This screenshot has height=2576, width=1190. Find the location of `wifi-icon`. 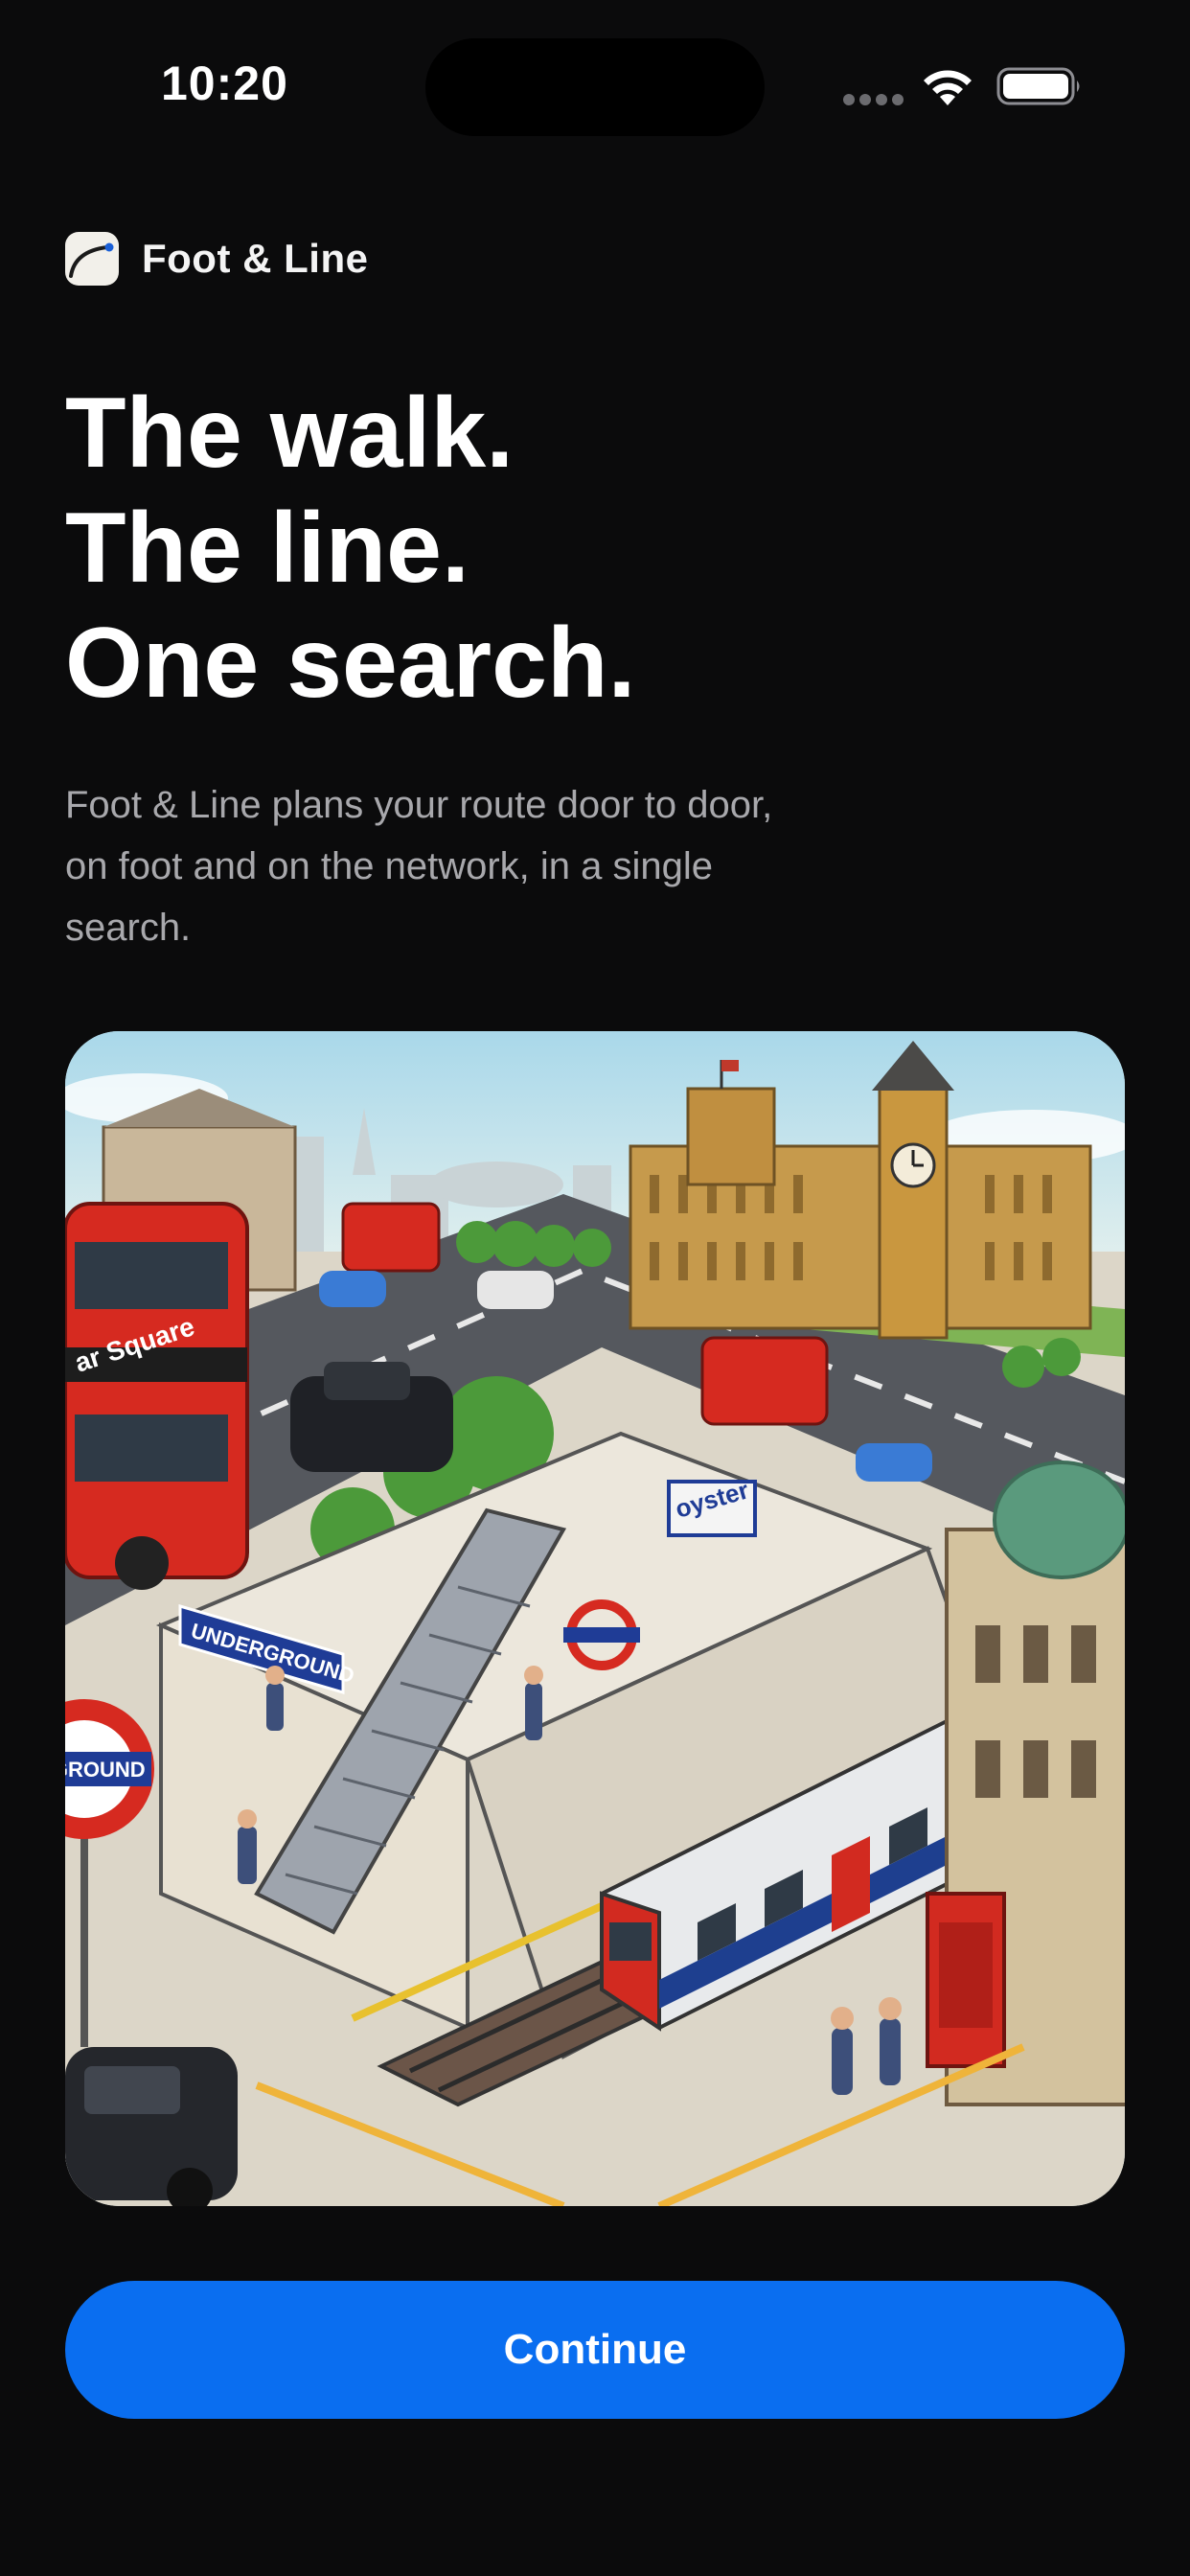

wifi-icon is located at coordinates (948, 87).